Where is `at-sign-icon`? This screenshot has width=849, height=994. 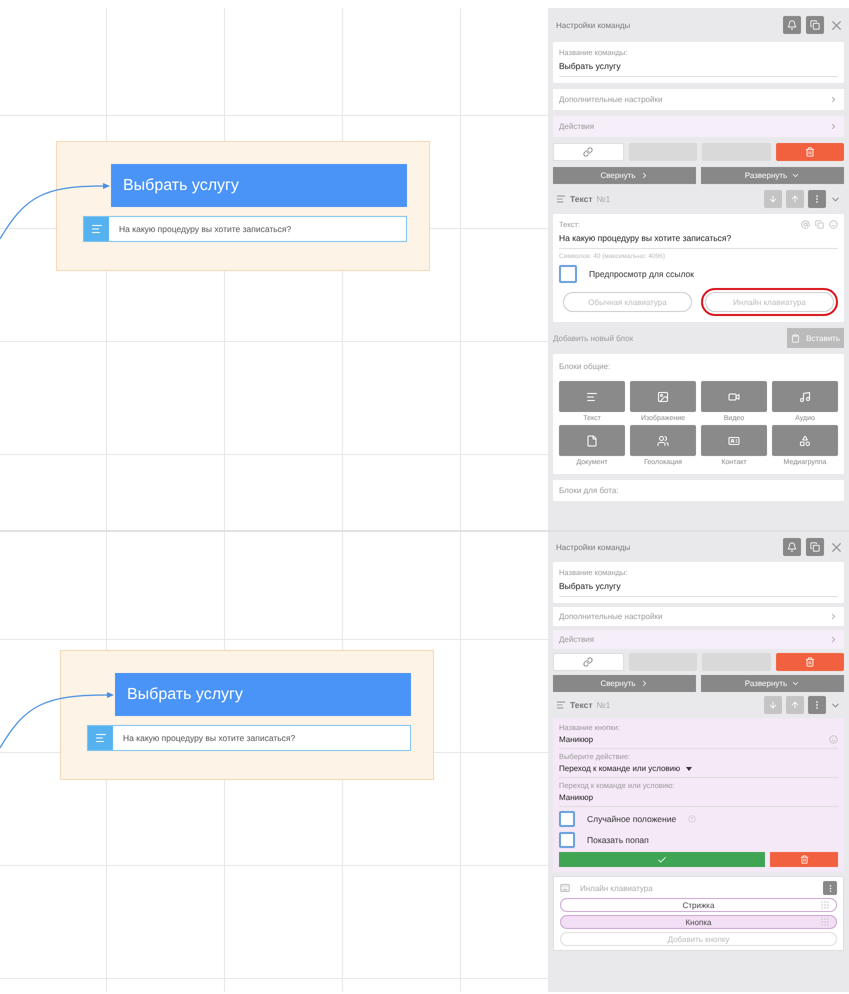
at-sign-icon is located at coordinates (805, 224).